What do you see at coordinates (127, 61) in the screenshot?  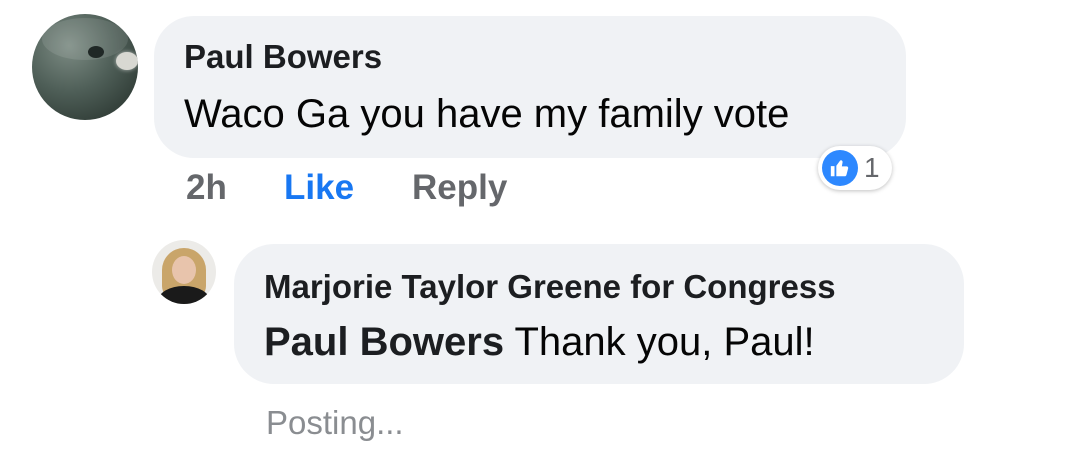 I see `avatar-highlight` at bounding box center [127, 61].